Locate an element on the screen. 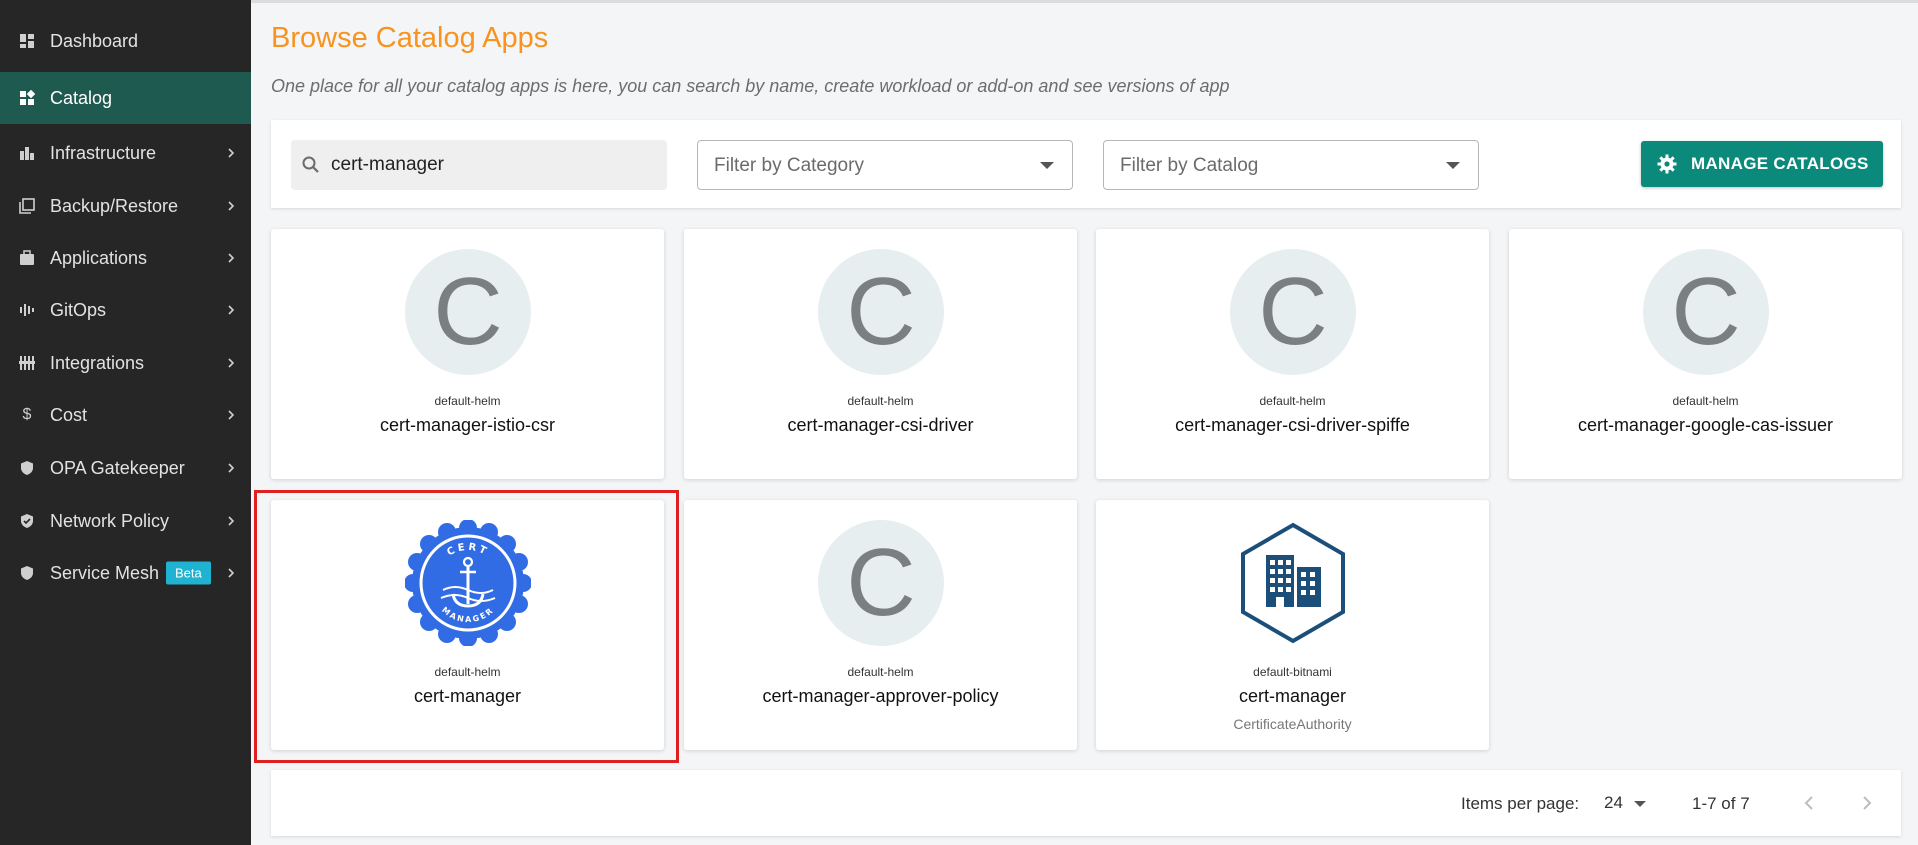 Image resolution: width=1918 pixels, height=845 pixels. infrastructure-icon is located at coordinates (27, 153).